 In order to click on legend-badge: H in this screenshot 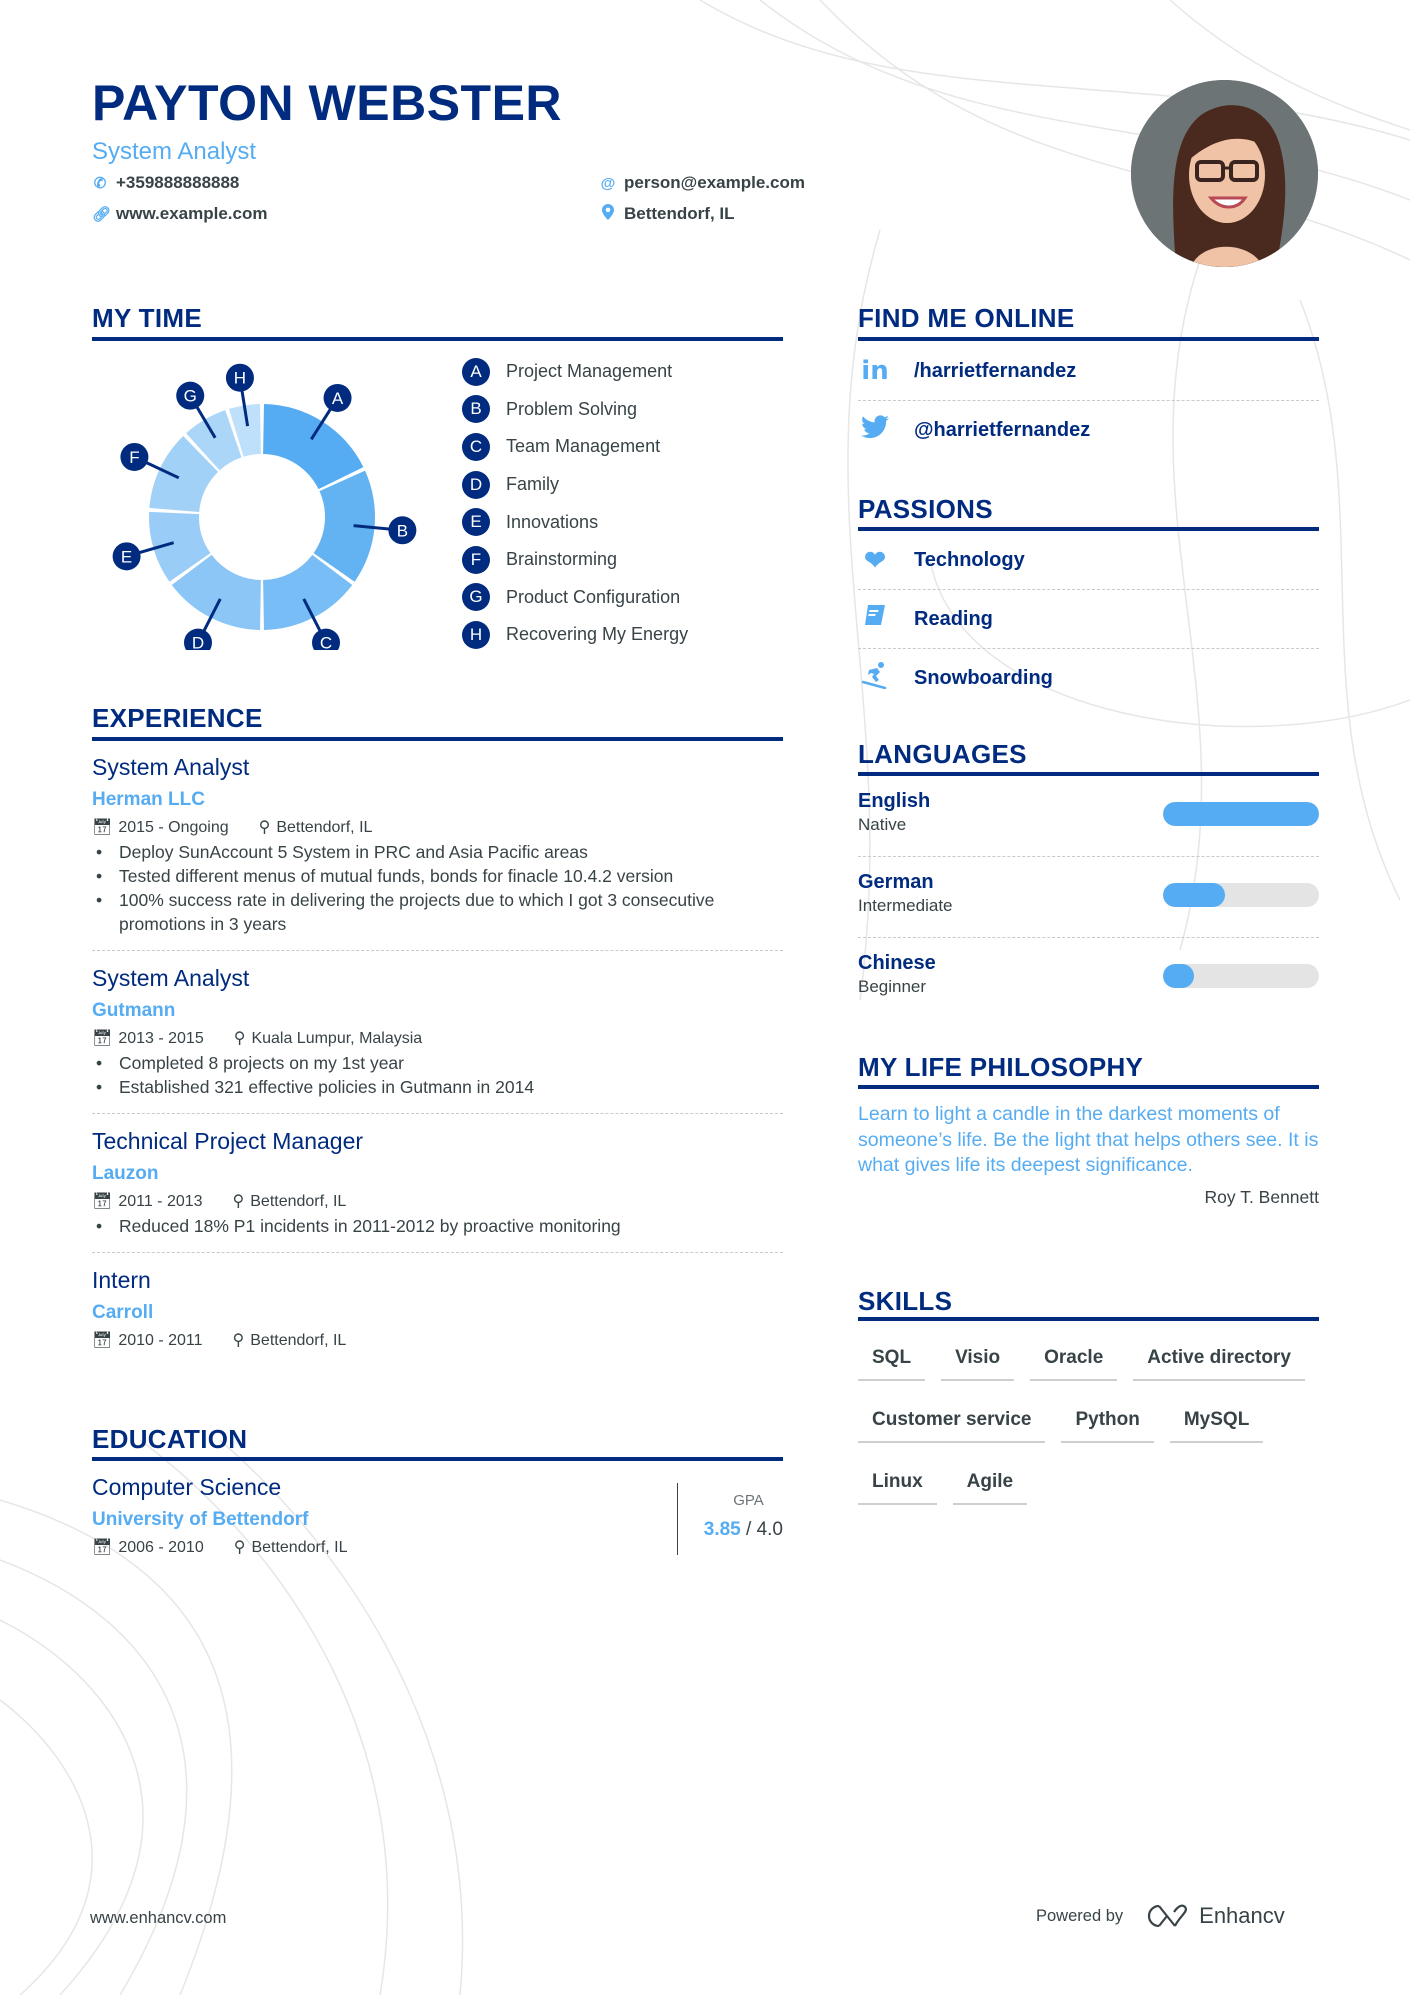, I will do `click(476, 634)`.